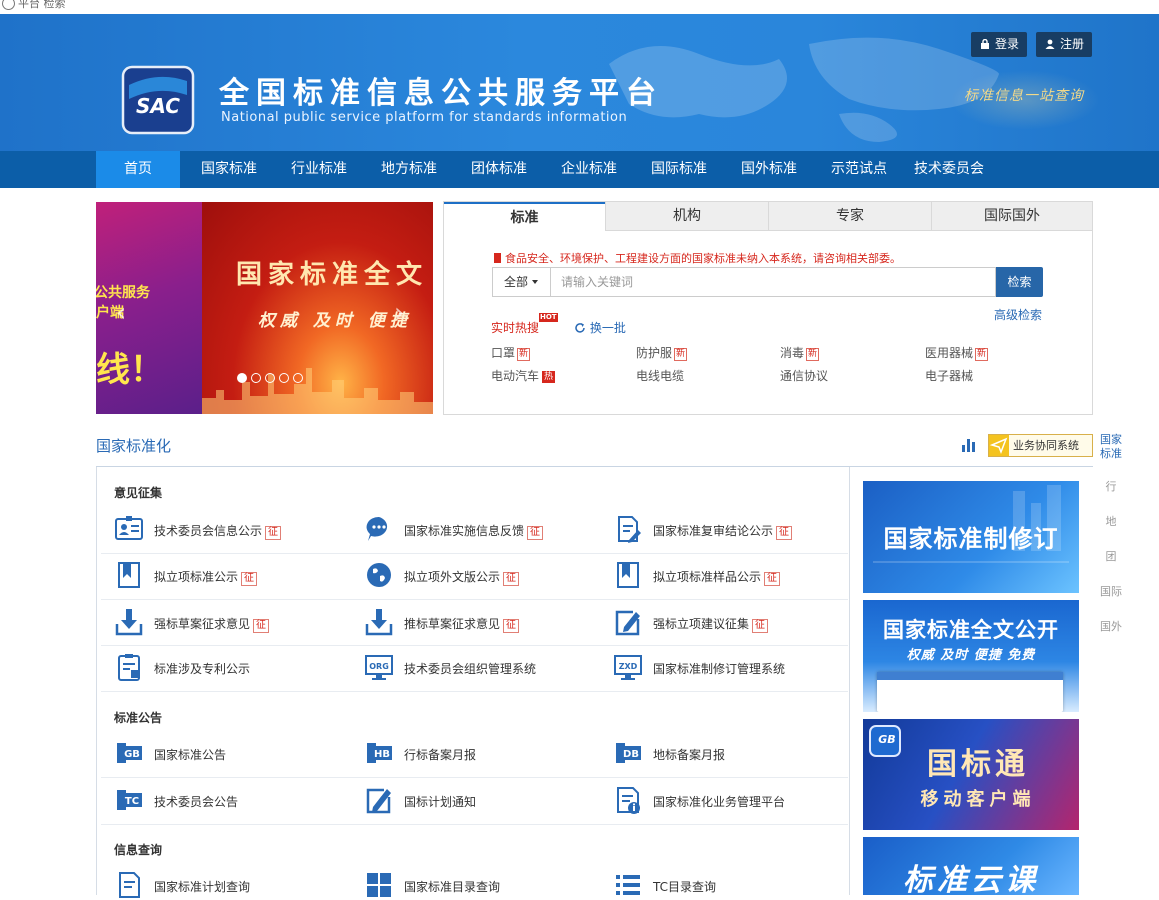  Describe the element at coordinates (978, 764) in the screenshot. I see `promo-title: 国标通` at that location.